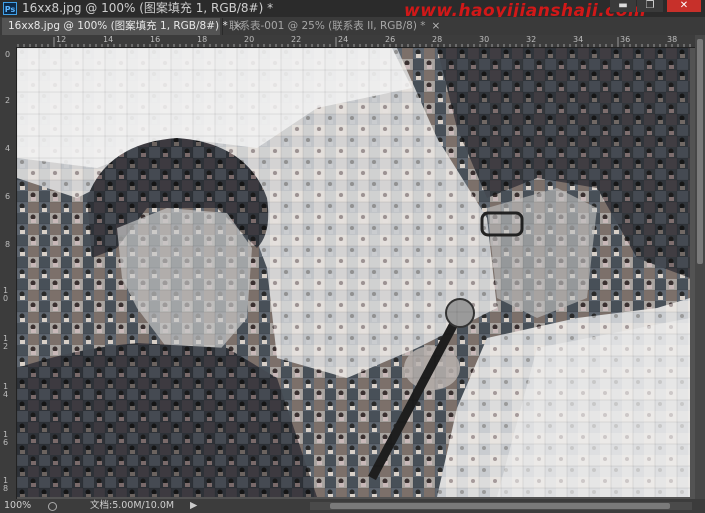  What do you see at coordinates (8, 273) in the screenshot?
I see `vertical-ruler: 0 2 4 6 8 10 12 14 16 18` at bounding box center [8, 273].